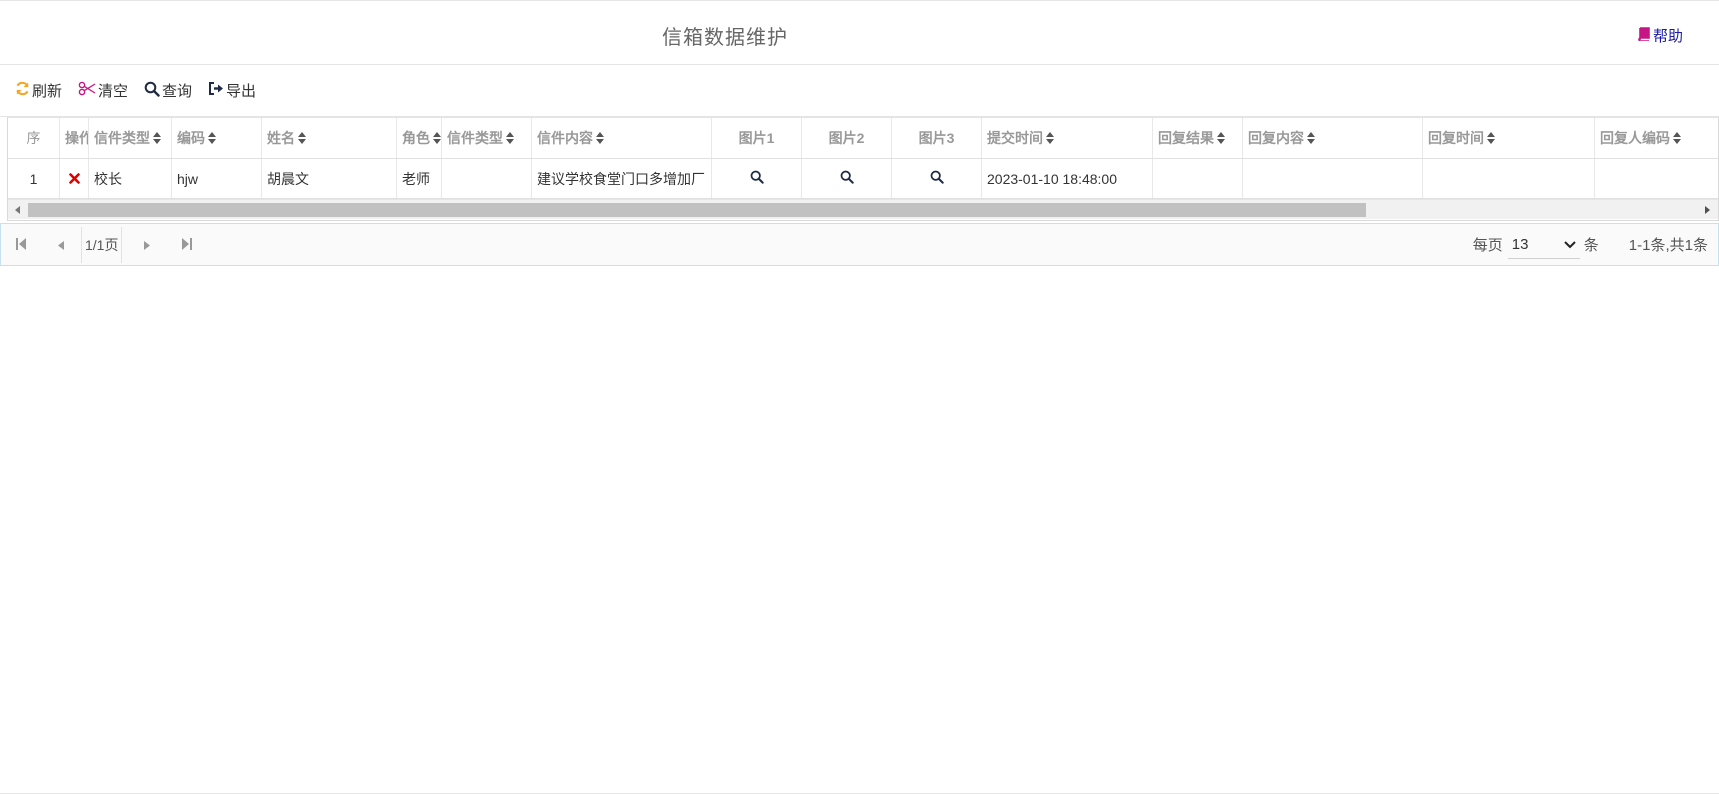 Image resolution: width=1719 pixels, height=794 pixels. Describe the element at coordinates (1543, 245) in the screenshot. I see `page-size-select: 13` at that location.